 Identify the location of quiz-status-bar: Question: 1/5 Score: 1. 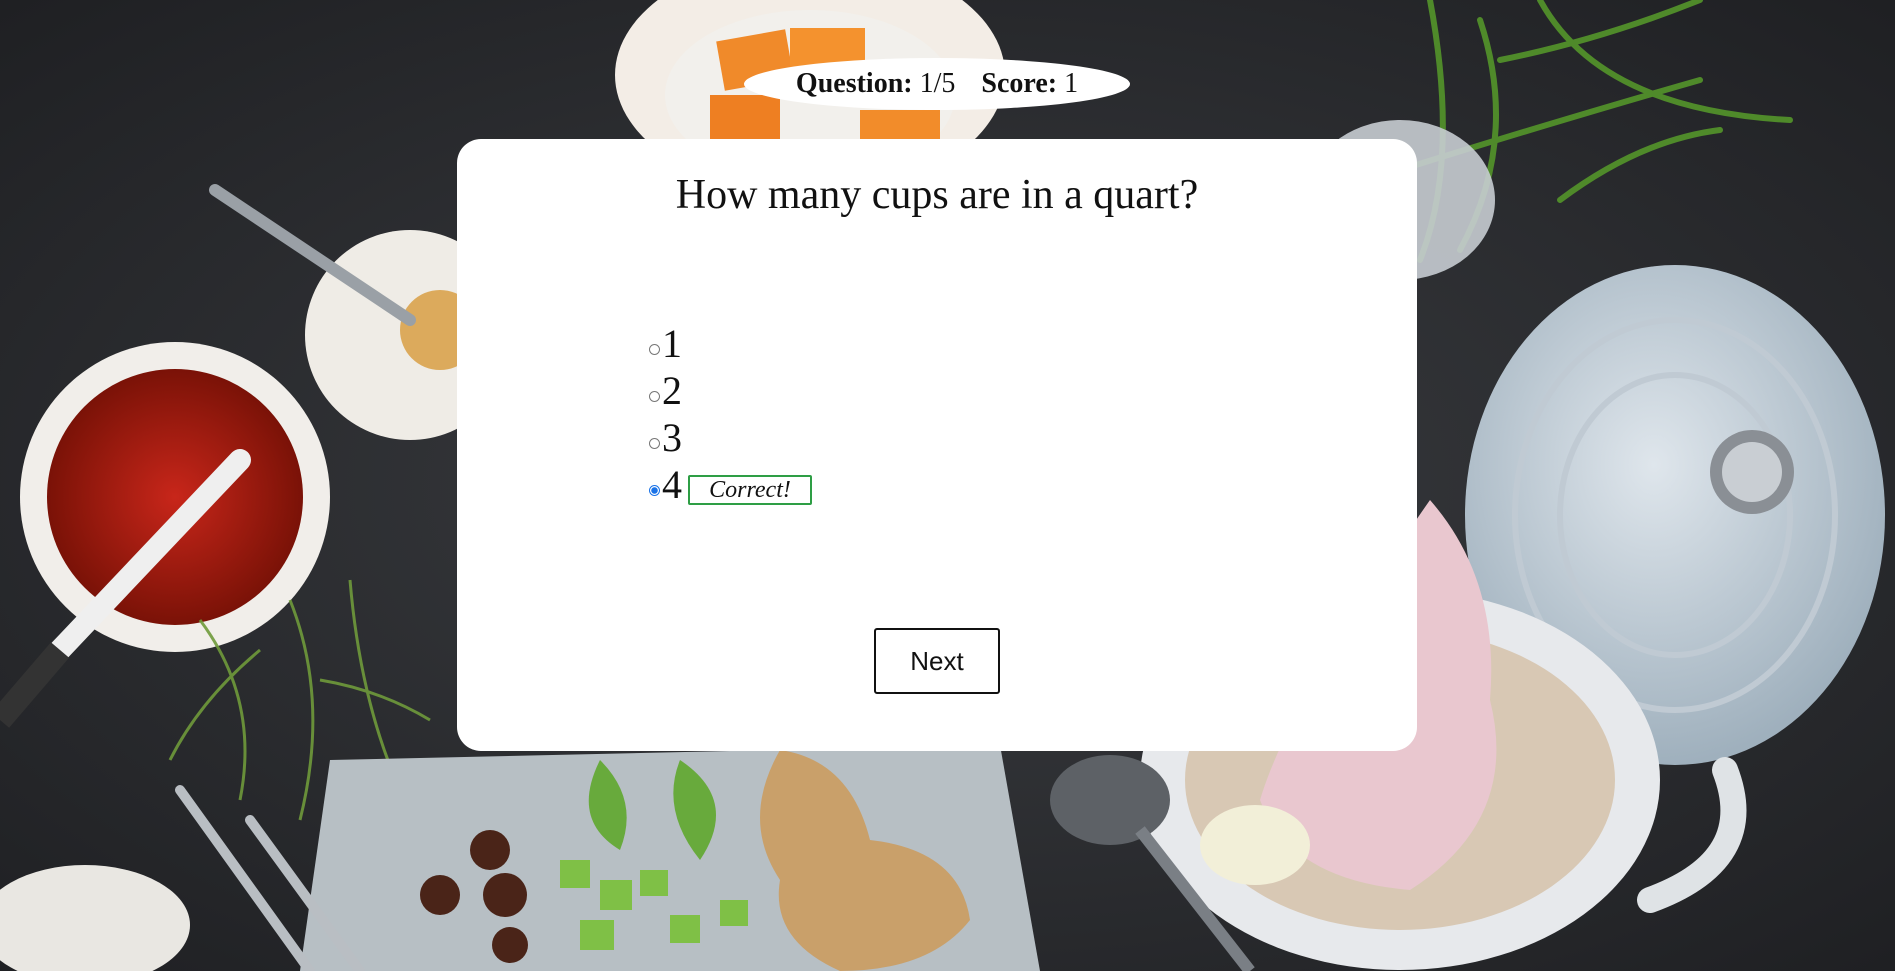
(937, 84).